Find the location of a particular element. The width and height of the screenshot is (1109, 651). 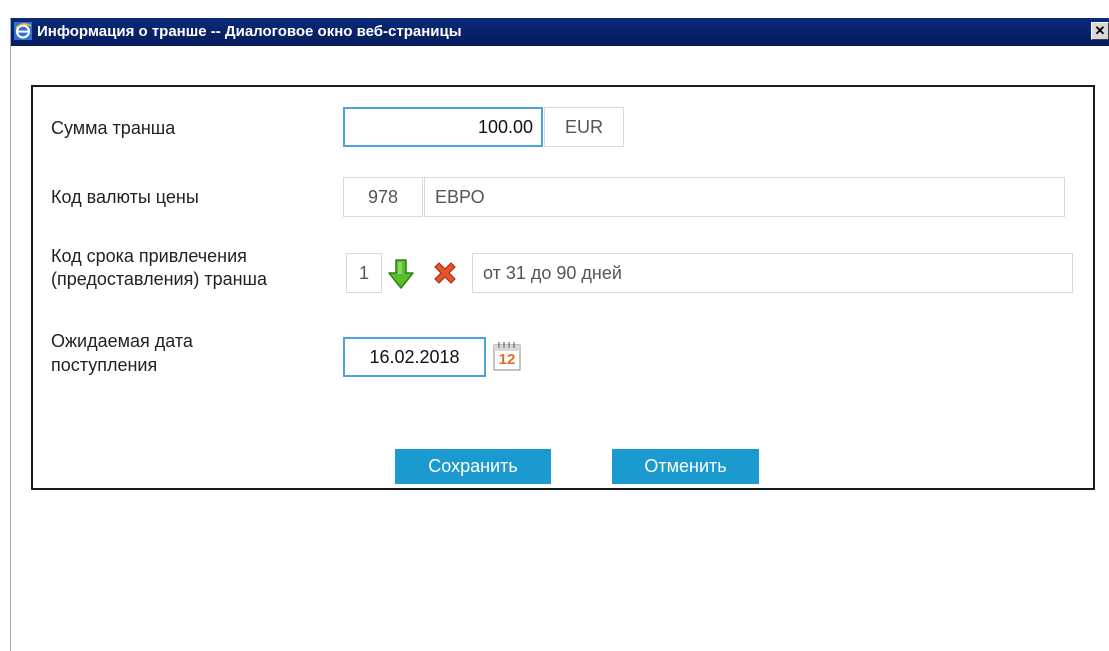

term-code-label-line2: (предоставления) транша is located at coordinates (159, 279).